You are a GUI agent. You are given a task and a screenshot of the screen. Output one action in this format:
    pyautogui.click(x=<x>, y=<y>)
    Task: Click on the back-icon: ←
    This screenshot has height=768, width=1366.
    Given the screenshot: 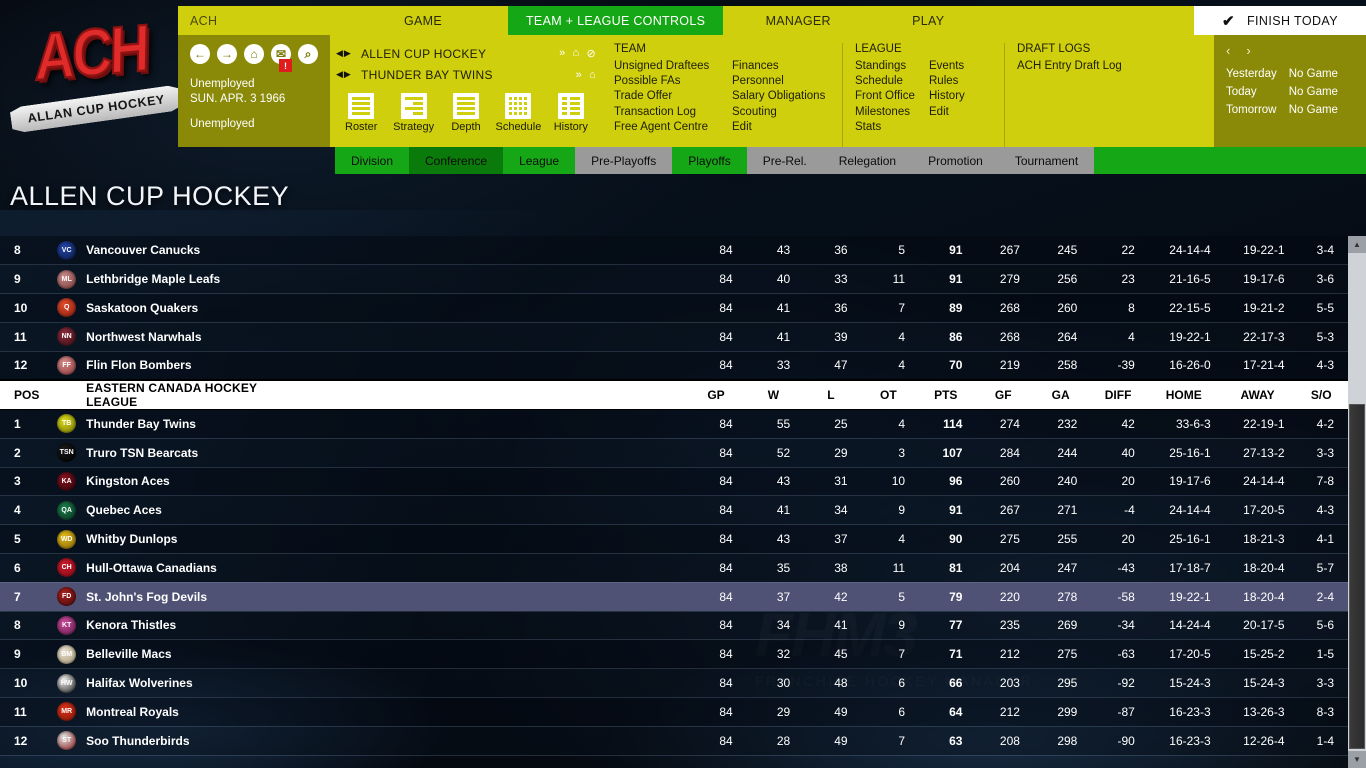 What is the action you would take?
    pyautogui.click(x=200, y=54)
    